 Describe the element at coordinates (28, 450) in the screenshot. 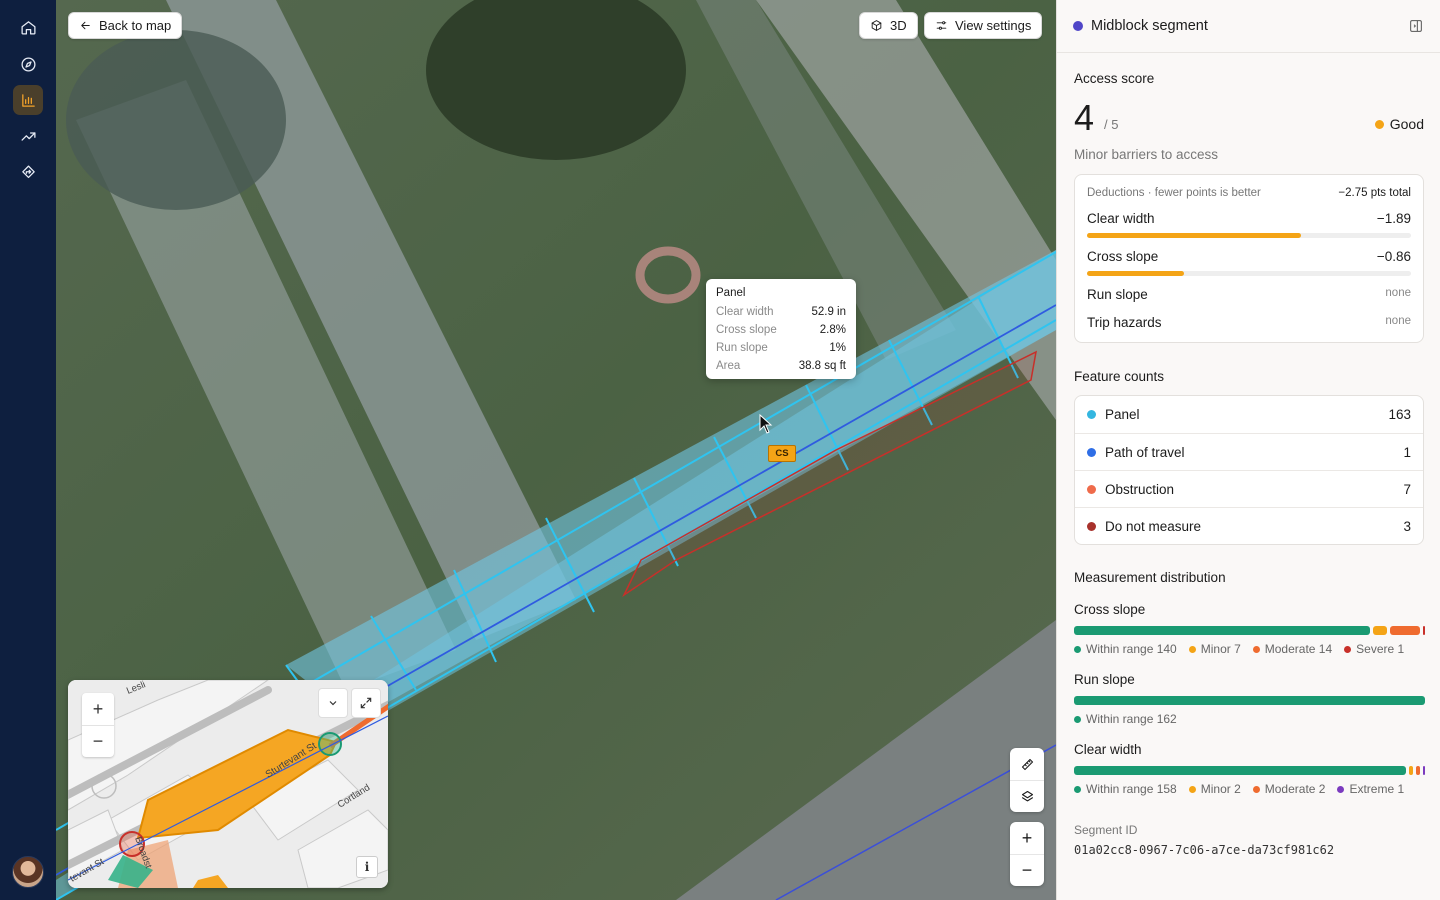

I see `left-rail` at that location.